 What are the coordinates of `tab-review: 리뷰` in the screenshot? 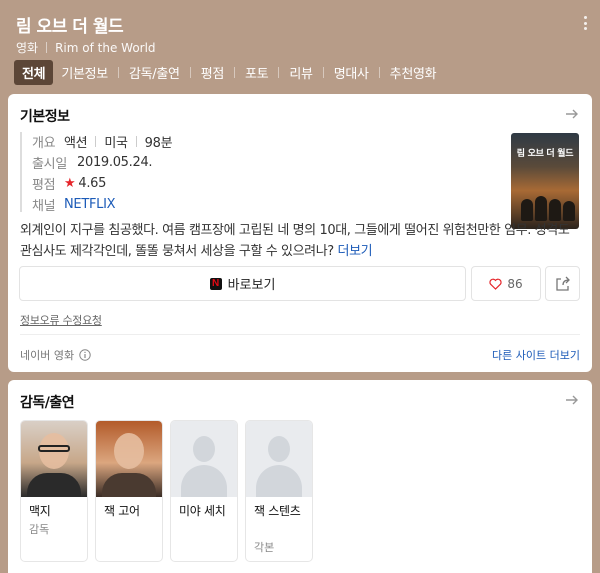 It's located at (300, 72).